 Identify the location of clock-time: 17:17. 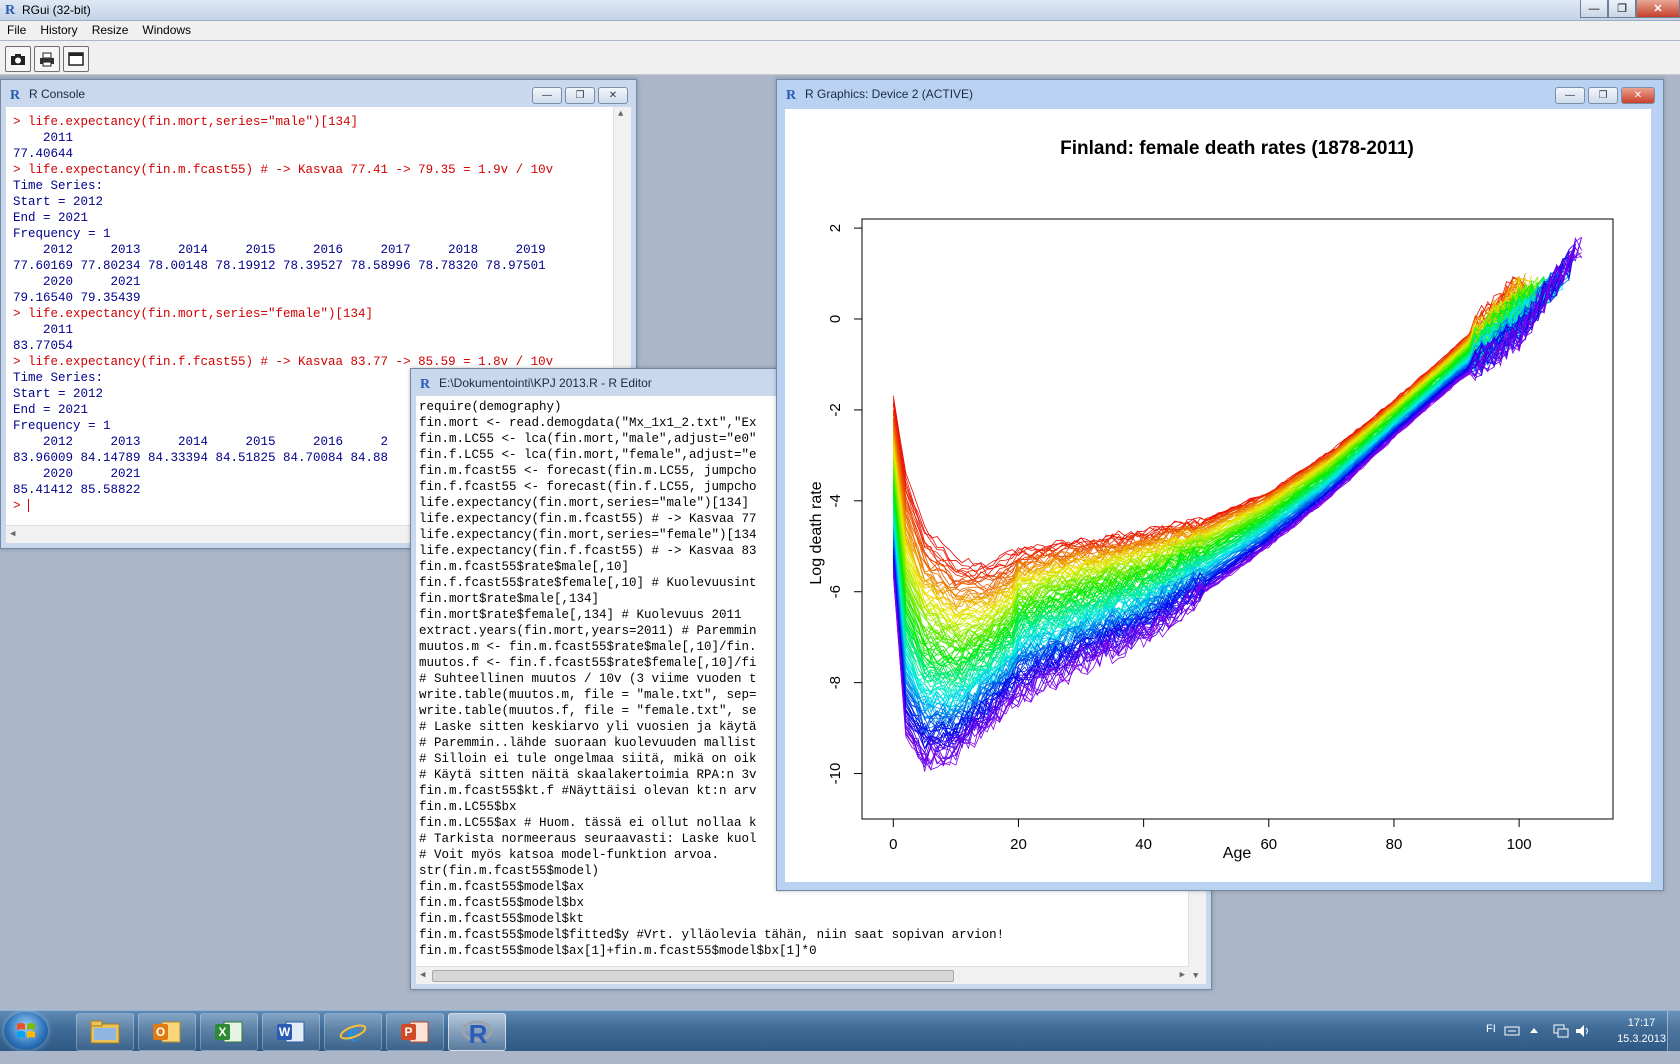
(1641, 1023).